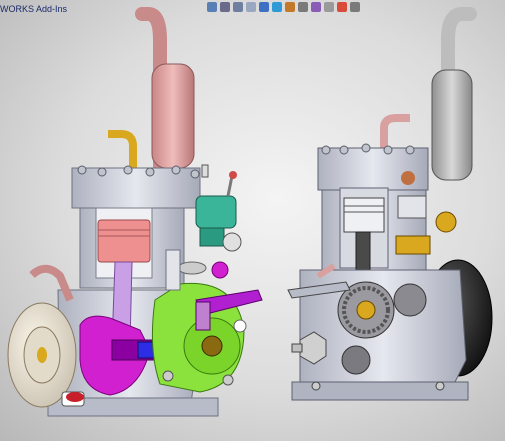  What do you see at coordinates (446, 222) in the screenshot?
I see `right-brass-fitting` at bounding box center [446, 222].